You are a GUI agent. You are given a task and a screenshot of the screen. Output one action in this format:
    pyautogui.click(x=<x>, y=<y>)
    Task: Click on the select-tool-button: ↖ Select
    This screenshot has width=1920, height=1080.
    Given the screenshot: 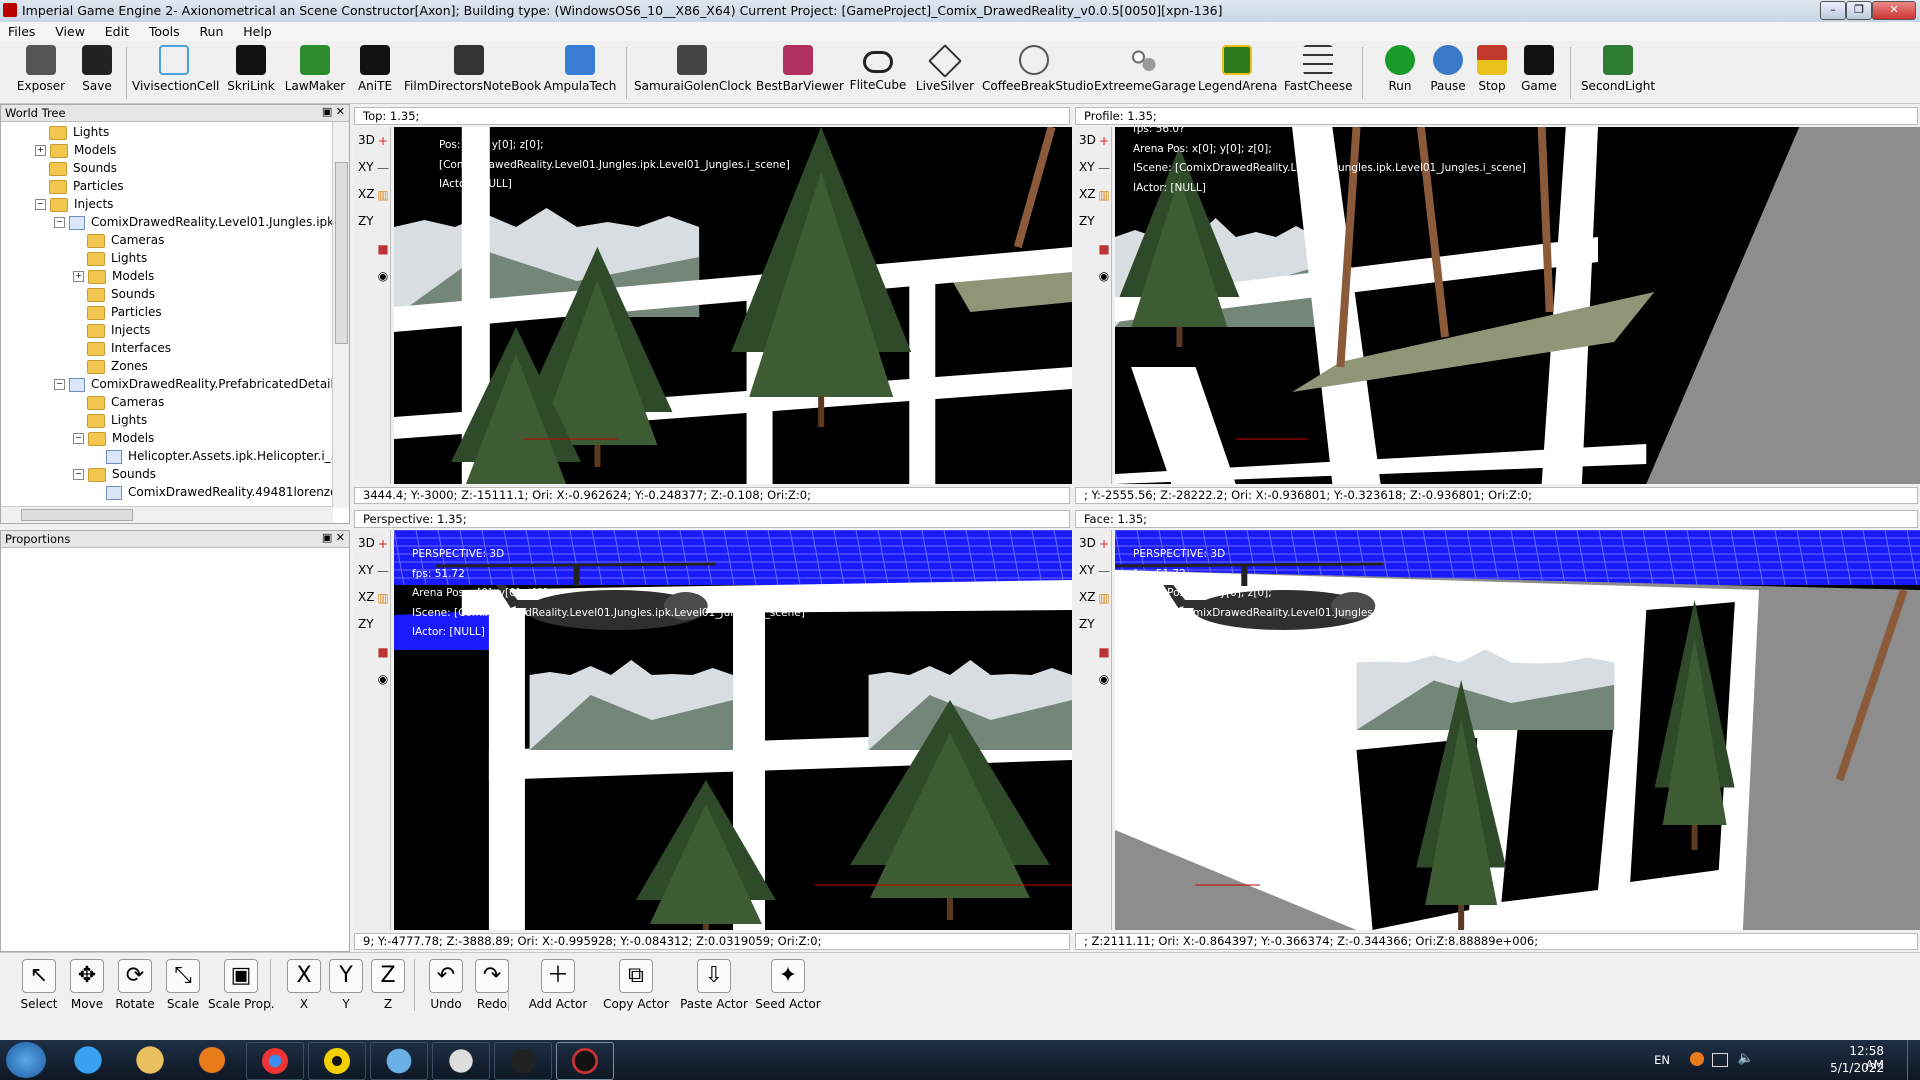 What is the action you would take?
    pyautogui.click(x=39, y=987)
    